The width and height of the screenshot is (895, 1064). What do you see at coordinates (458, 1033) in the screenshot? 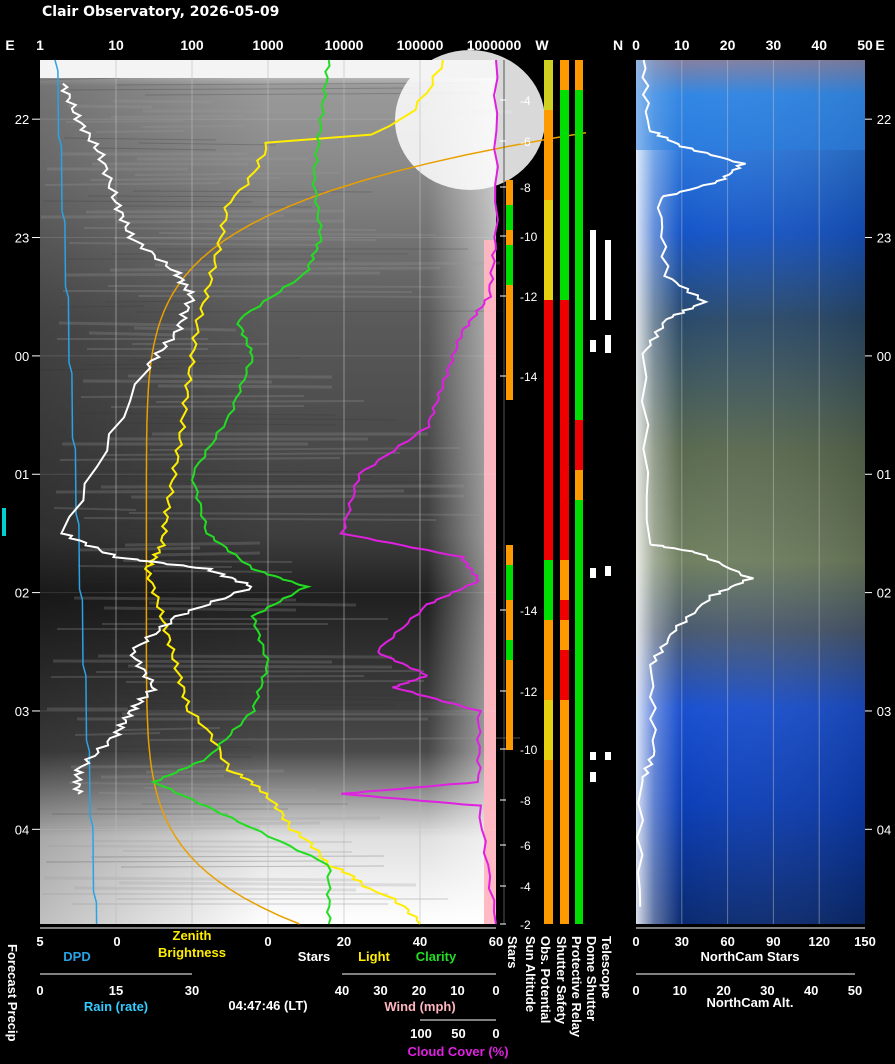
I see `cloud-tick: 50` at bounding box center [458, 1033].